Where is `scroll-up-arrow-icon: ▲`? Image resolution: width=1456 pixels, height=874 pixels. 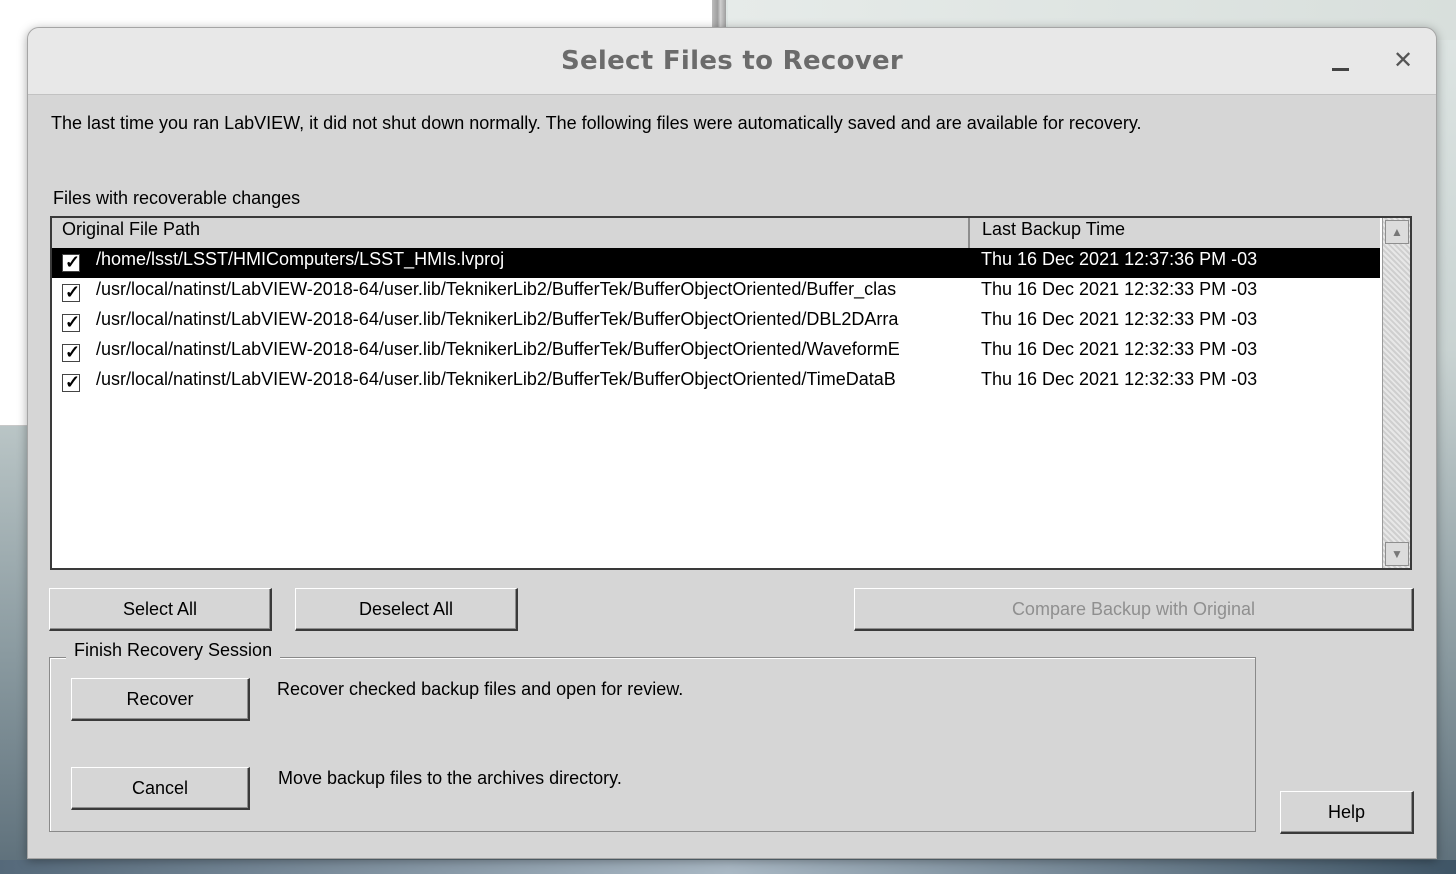
scroll-up-arrow-icon: ▲ is located at coordinates (1397, 232).